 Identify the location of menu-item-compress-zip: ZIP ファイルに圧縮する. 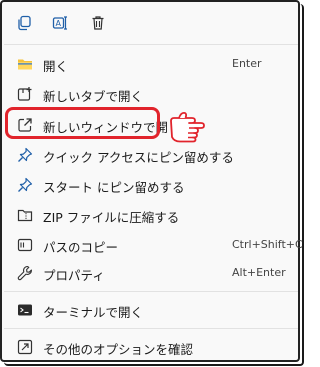
(151, 215).